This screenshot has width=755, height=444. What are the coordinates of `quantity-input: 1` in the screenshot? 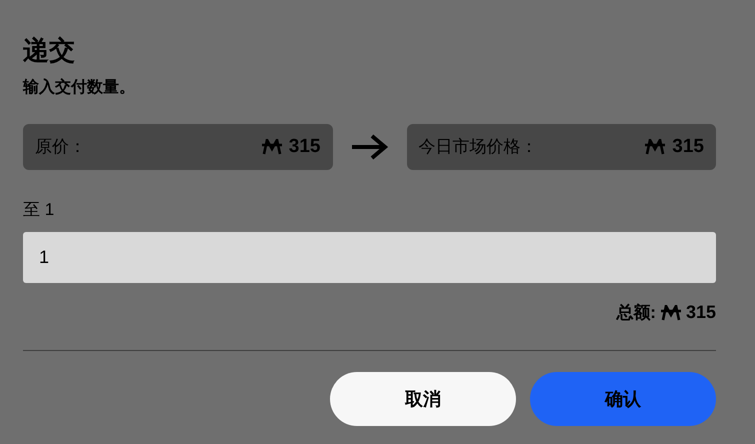 It's located at (369, 257).